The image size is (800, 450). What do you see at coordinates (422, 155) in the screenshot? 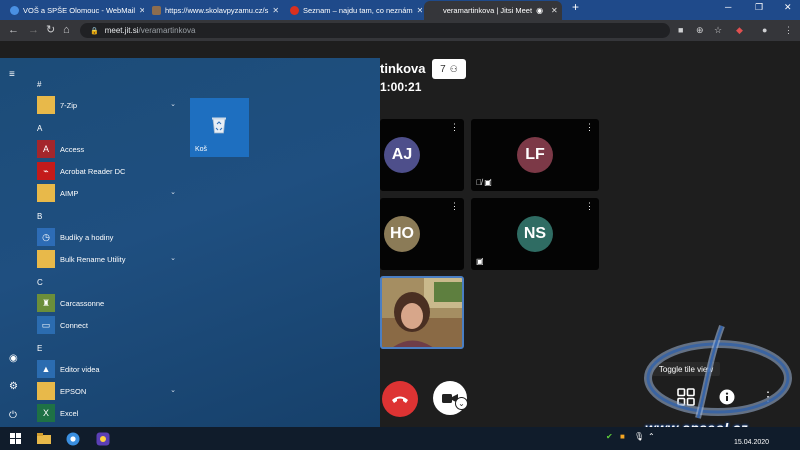
I see `participant-tile: AJ ⋮` at bounding box center [422, 155].